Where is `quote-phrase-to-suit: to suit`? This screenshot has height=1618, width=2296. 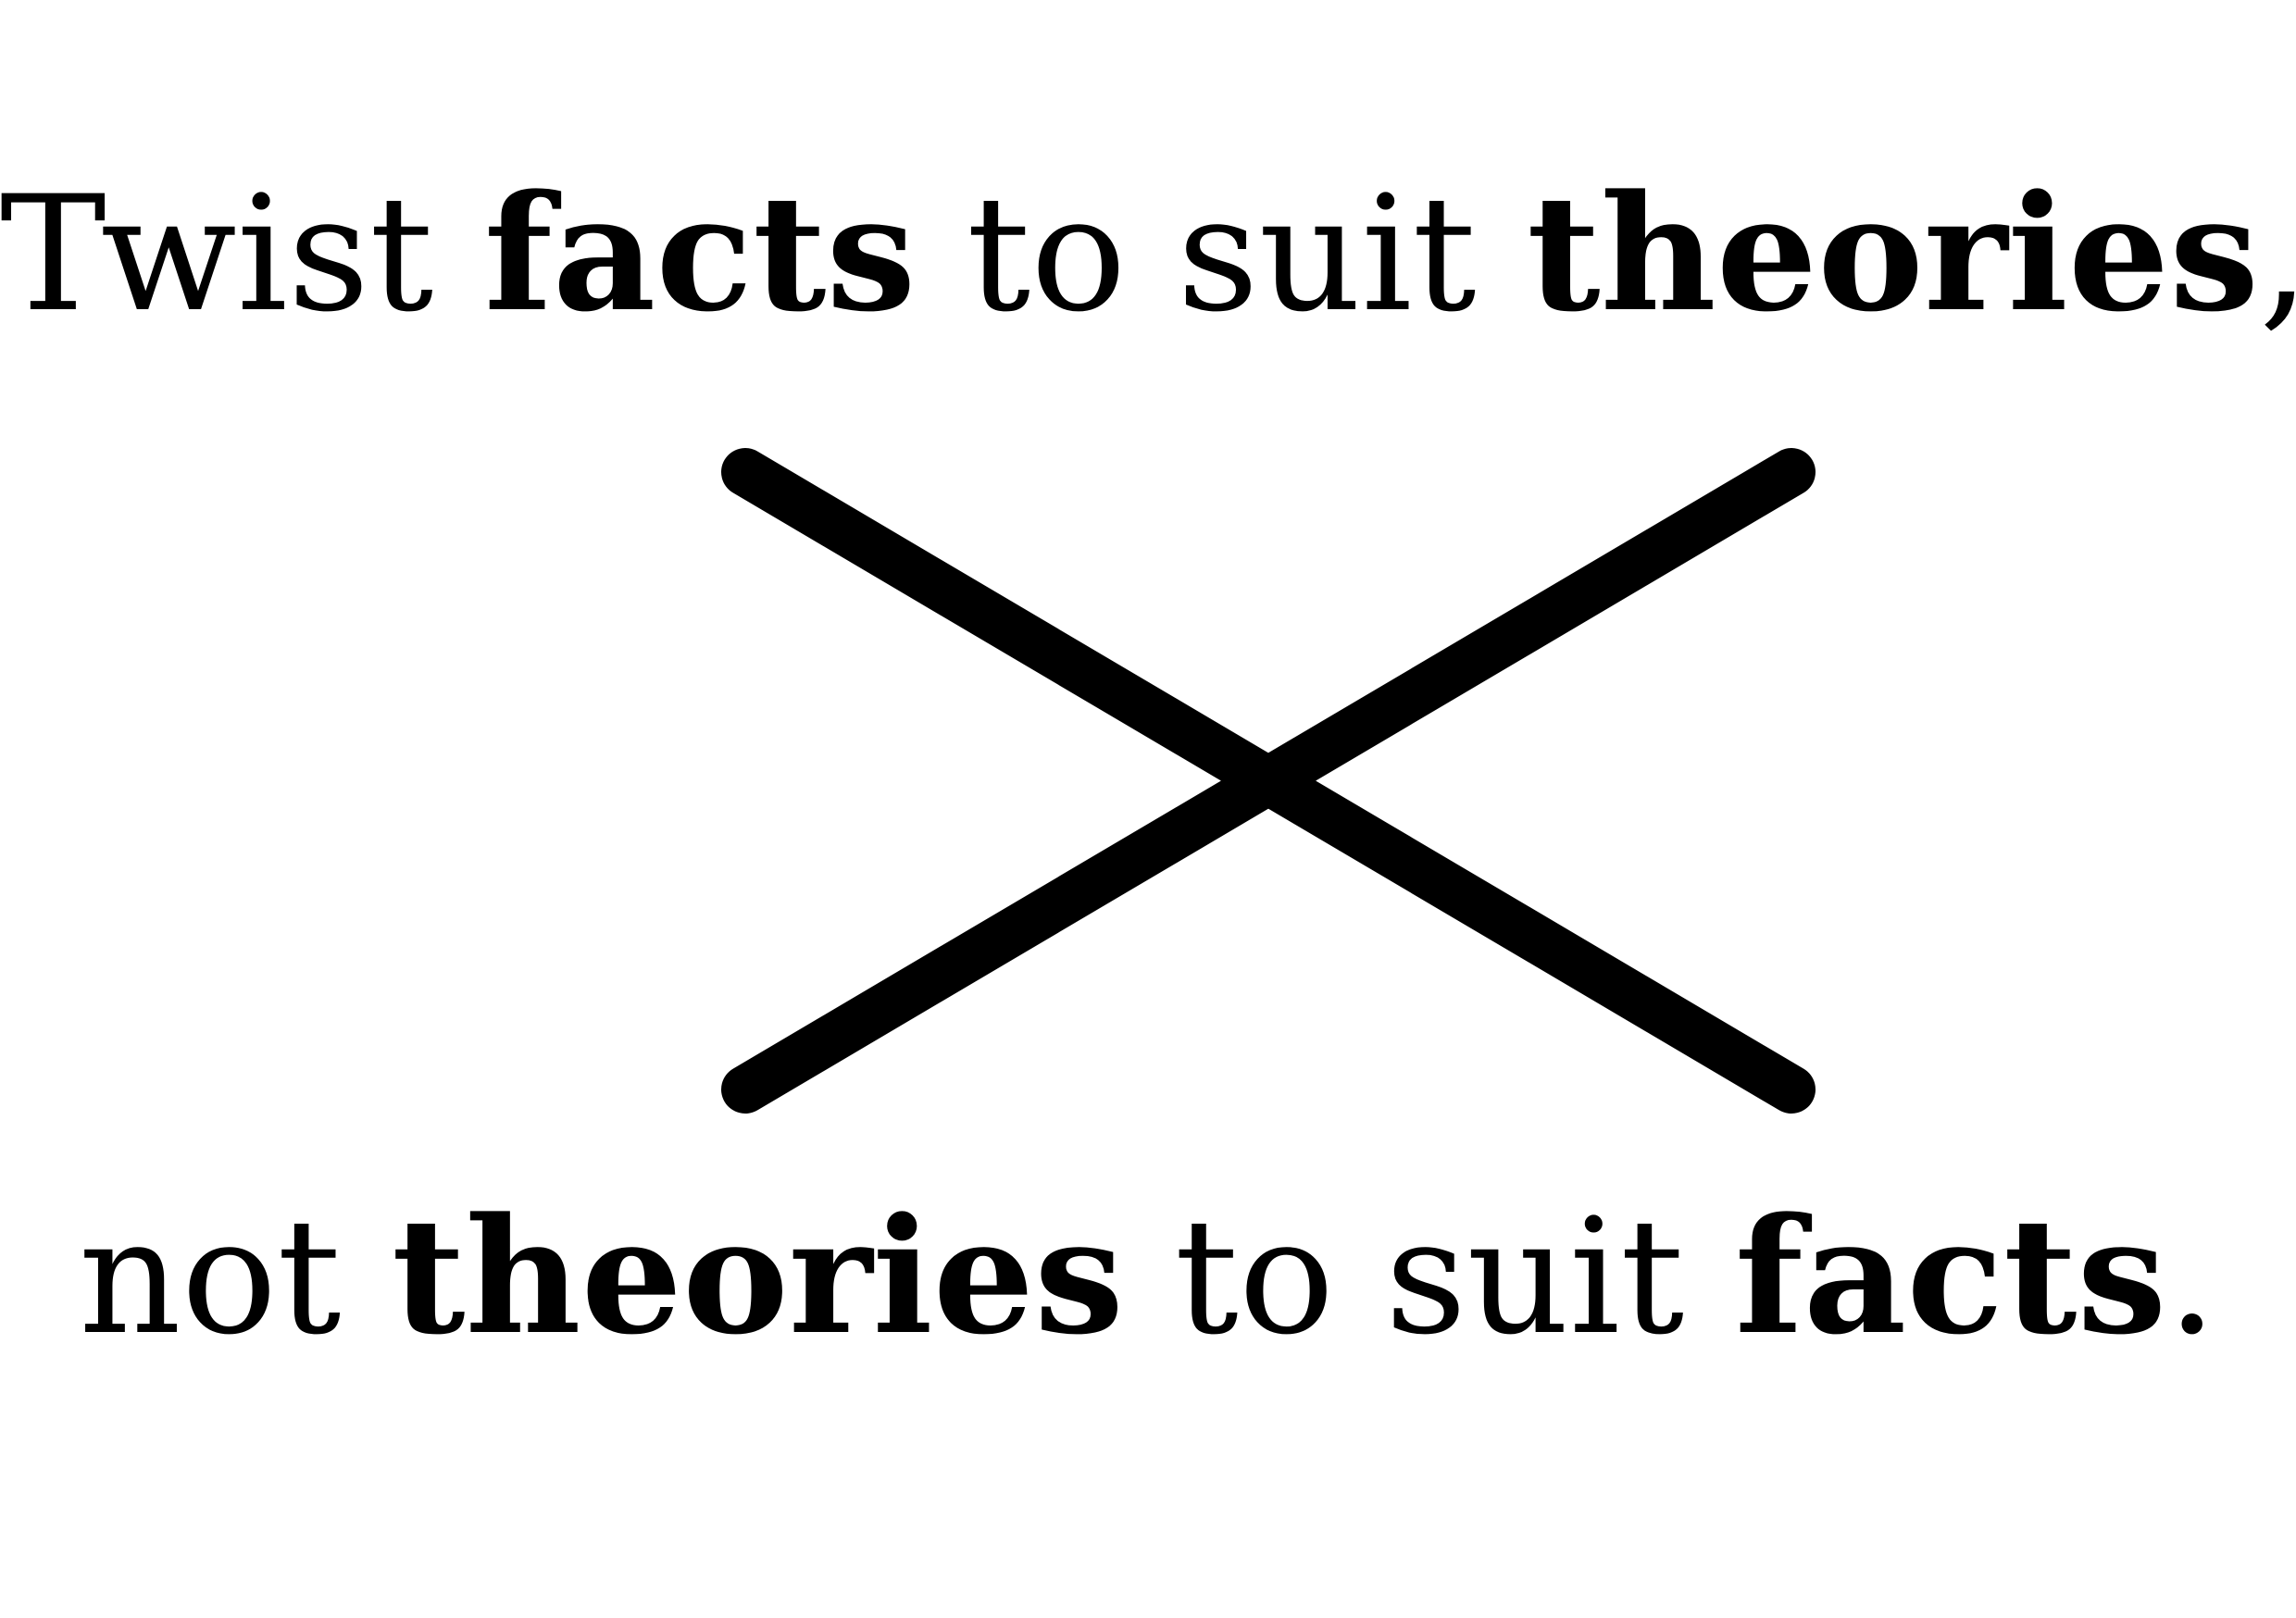
quote-phrase-to-suit: to suit is located at coordinates (1429, 1277).